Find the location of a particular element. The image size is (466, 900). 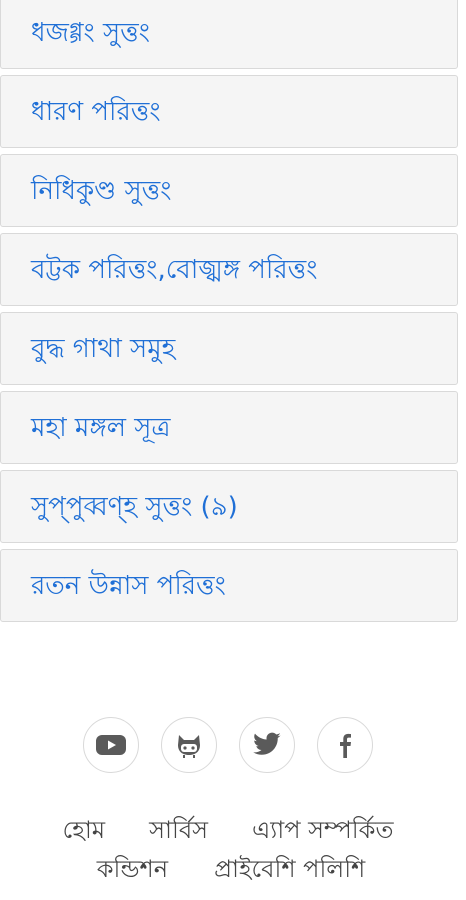

github-icon is located at coordinates (189, 745).